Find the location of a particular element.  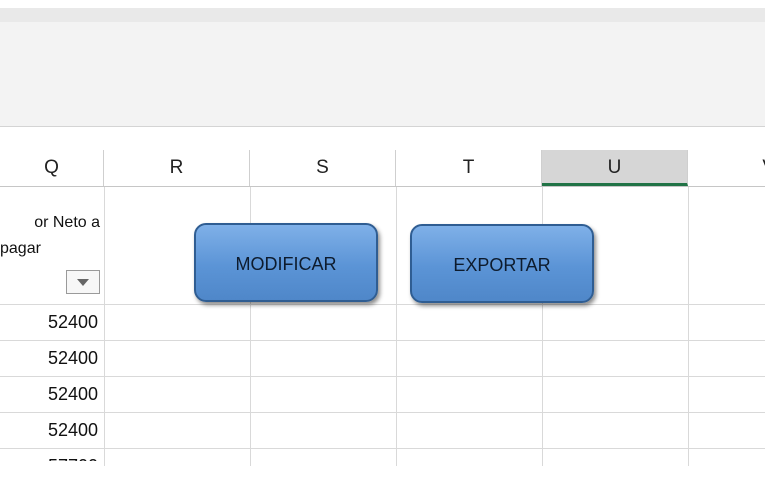

chevron-down-icon is located at coordinates (83, 282).